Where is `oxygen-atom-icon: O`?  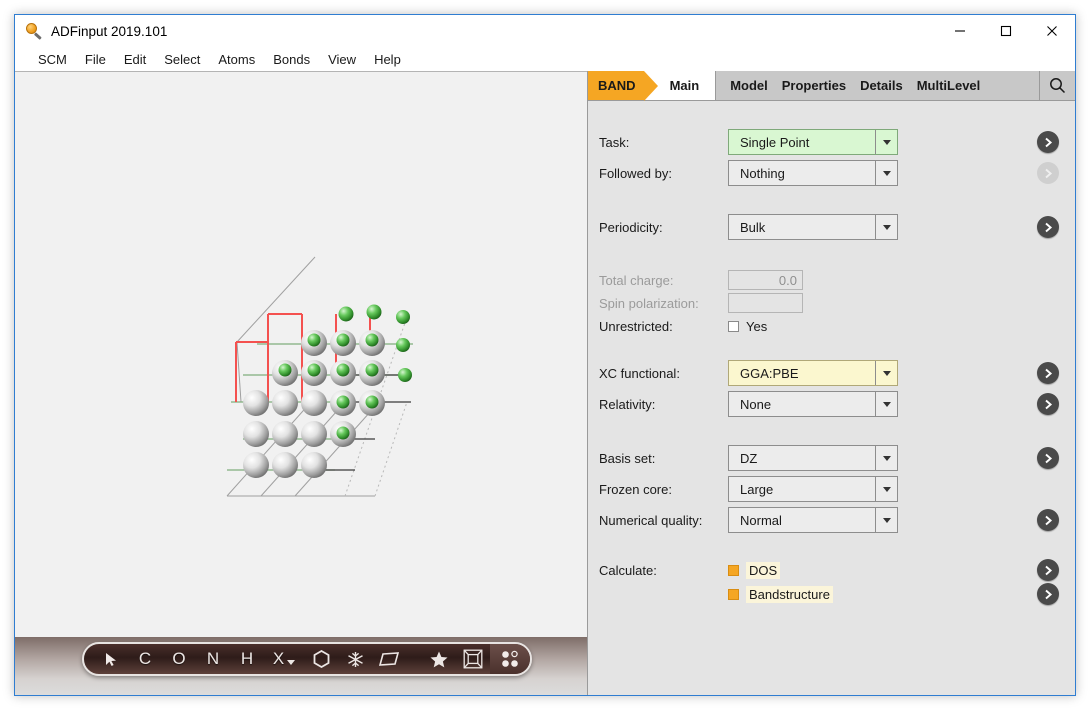
oxygen-atom-icon: O is located at coordinates (179, 659).